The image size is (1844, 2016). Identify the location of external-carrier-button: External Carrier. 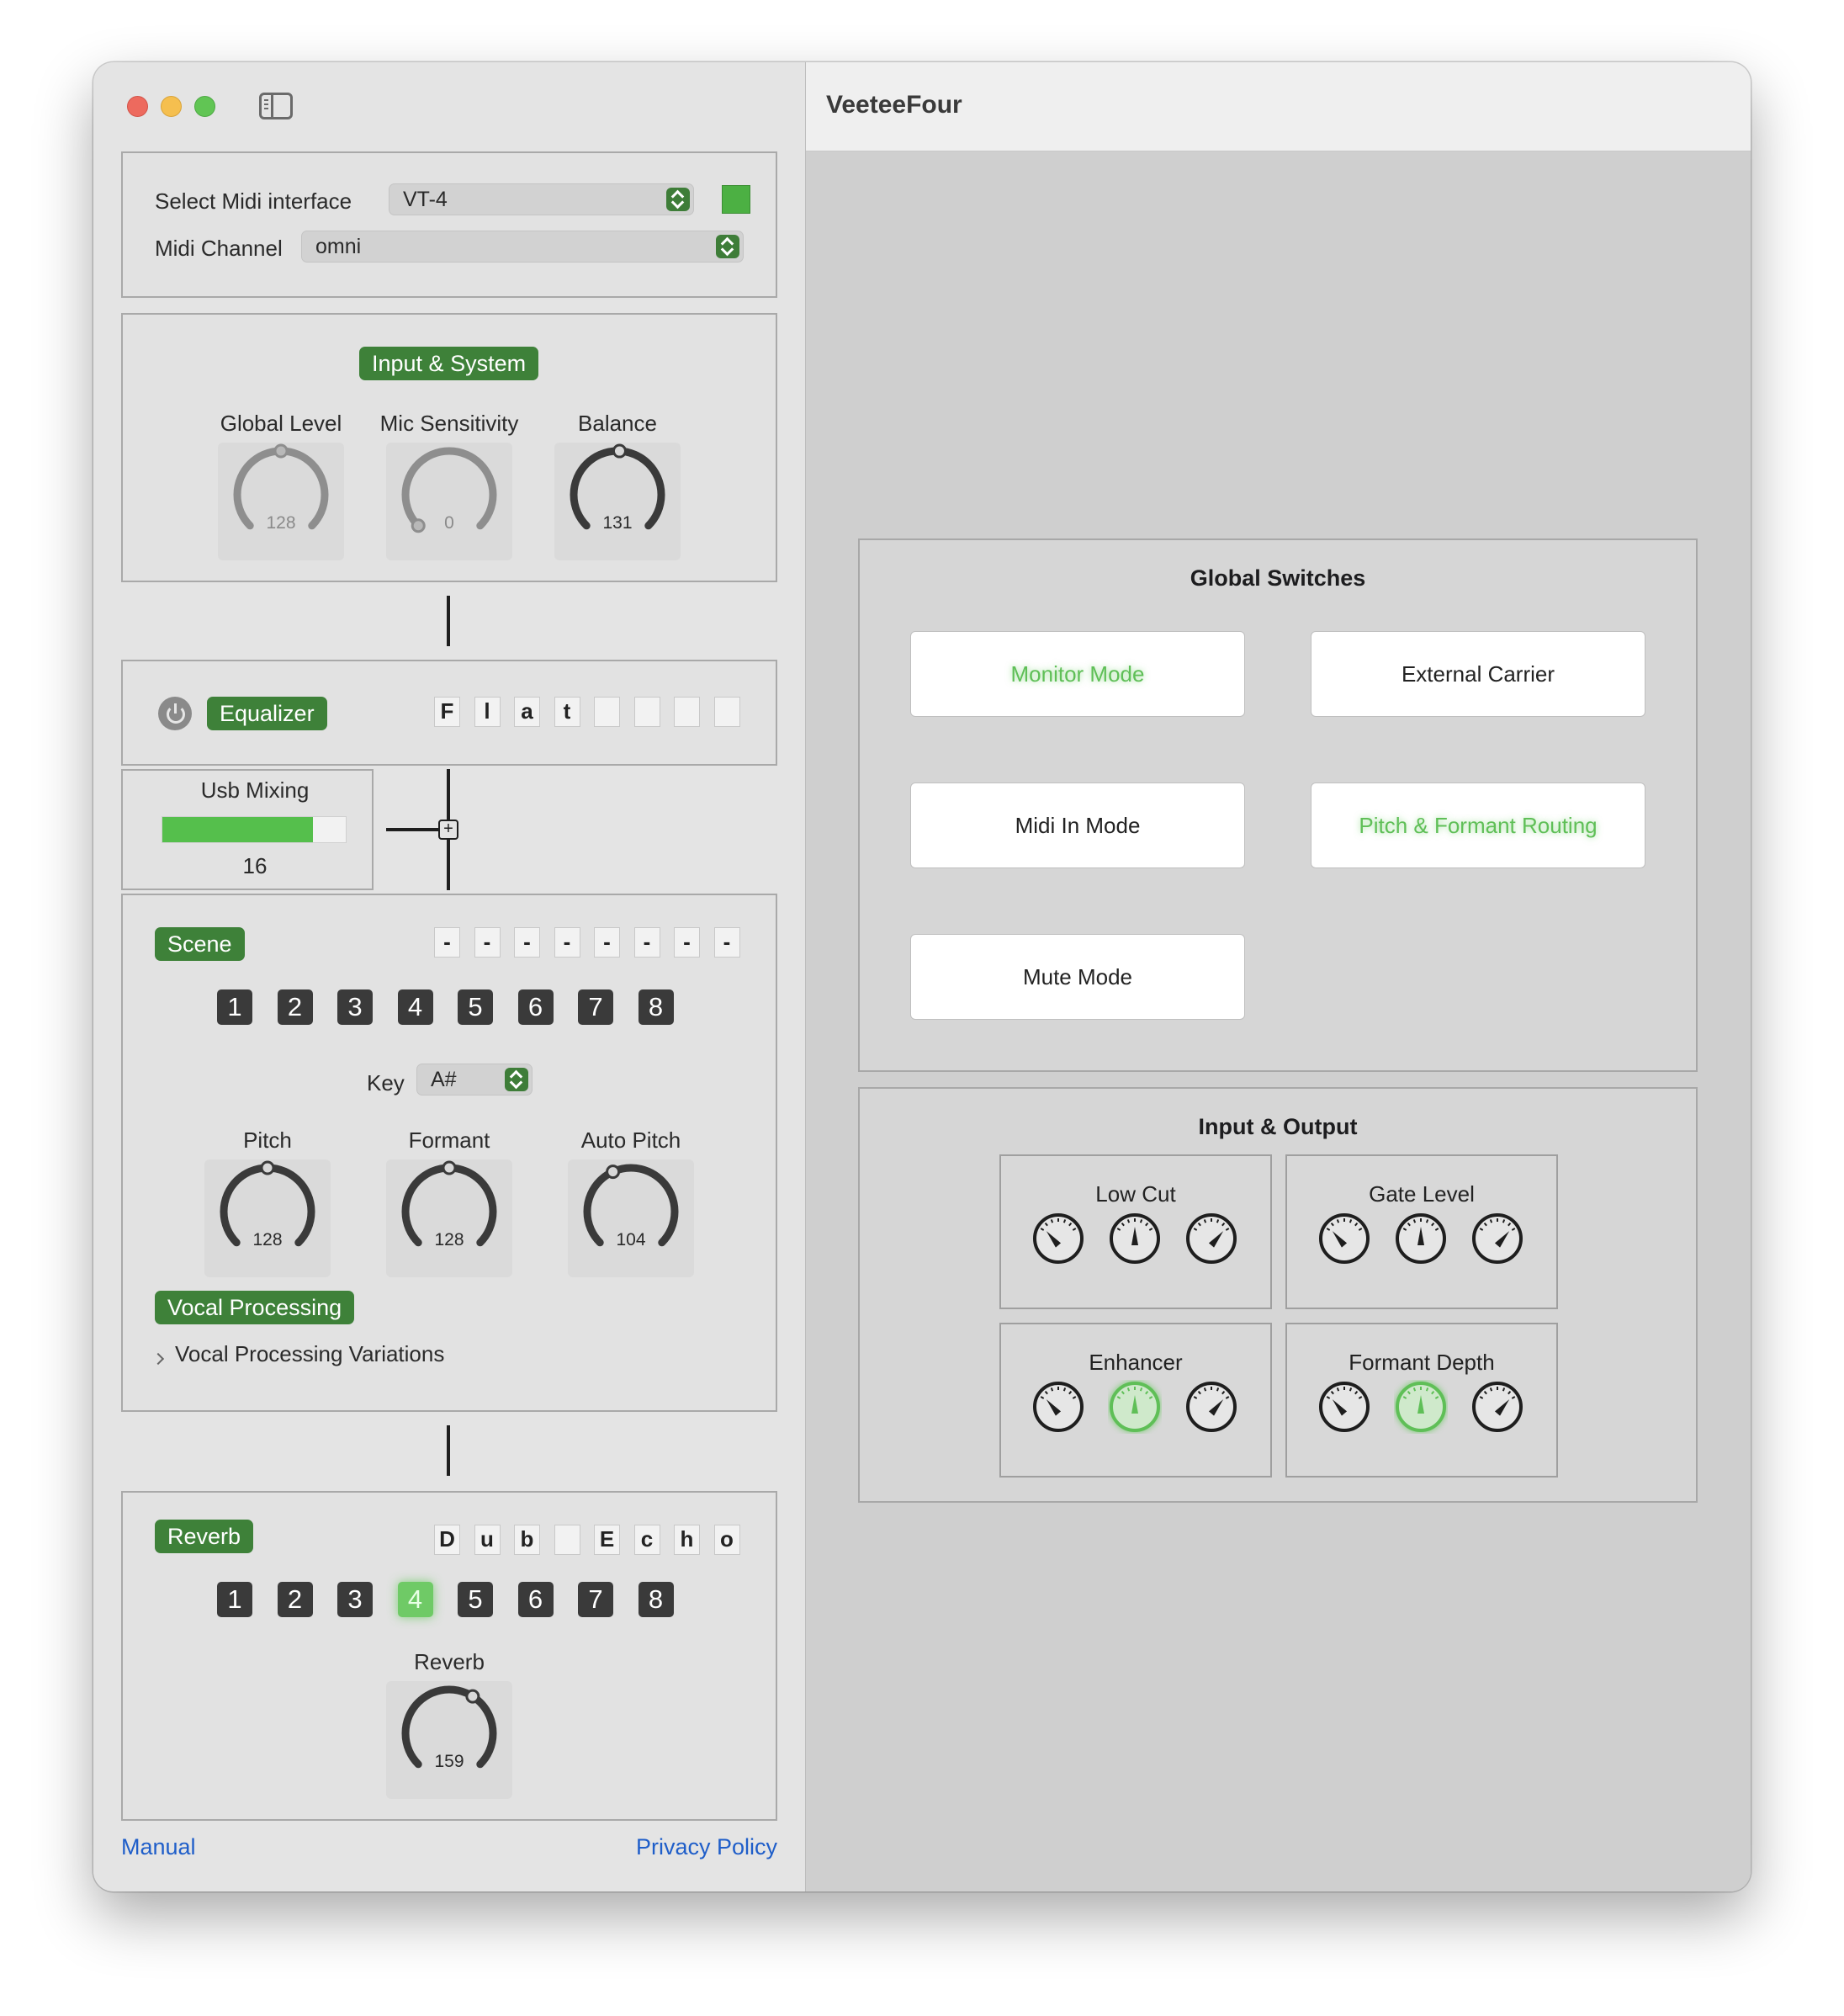
(1478, 674).